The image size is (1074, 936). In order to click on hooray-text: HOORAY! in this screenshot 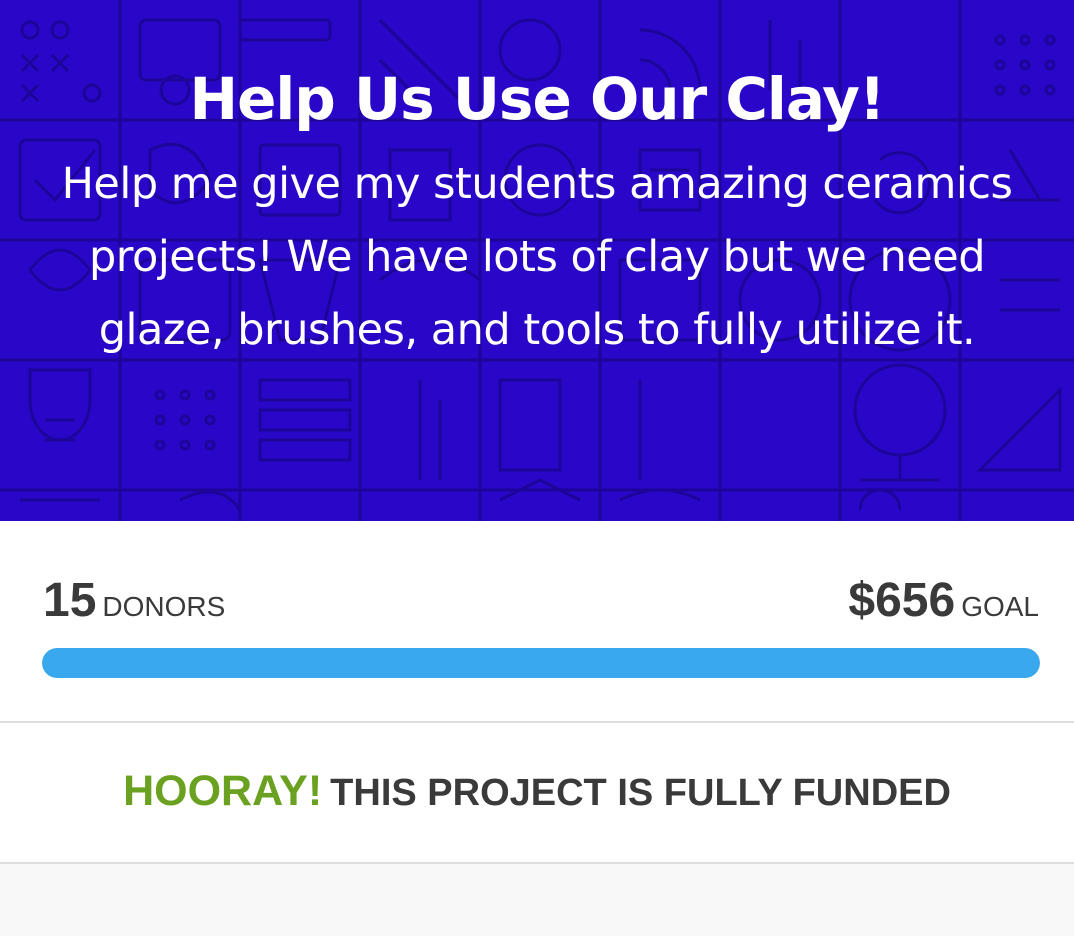, I will do `click(223, 791)`.